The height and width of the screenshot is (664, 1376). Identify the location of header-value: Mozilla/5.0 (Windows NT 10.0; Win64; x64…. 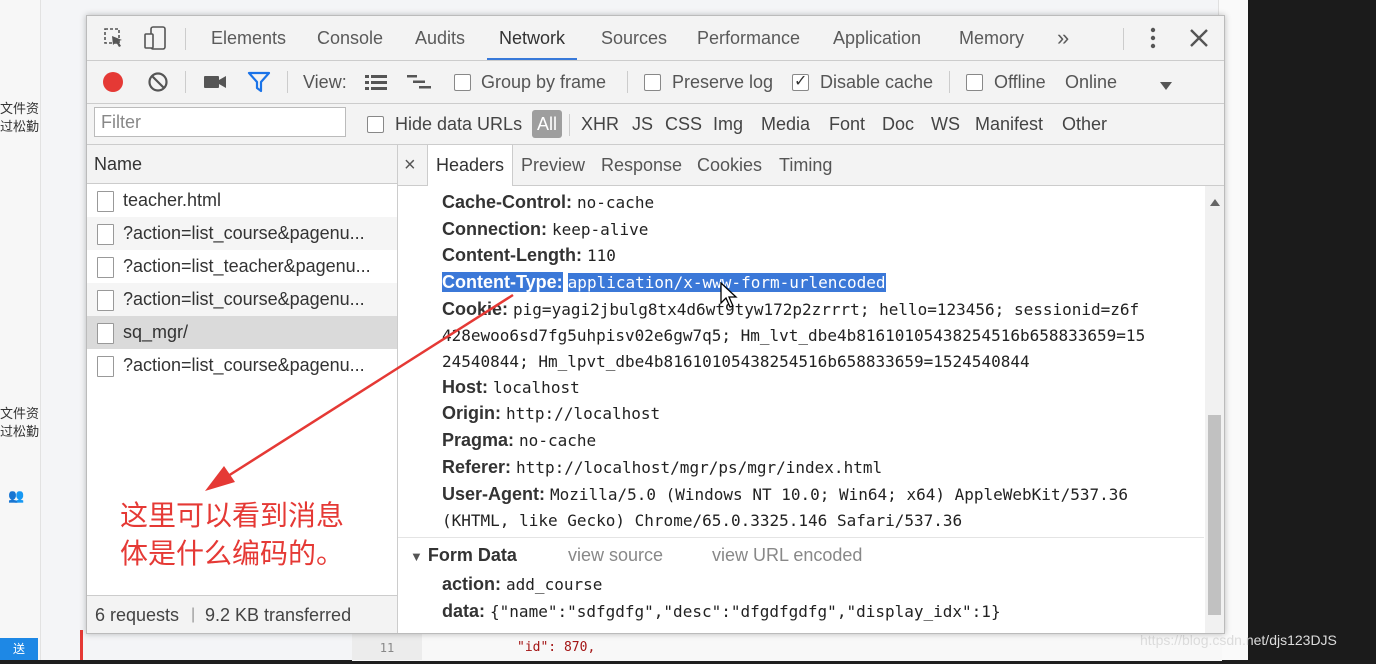
(839, 494).